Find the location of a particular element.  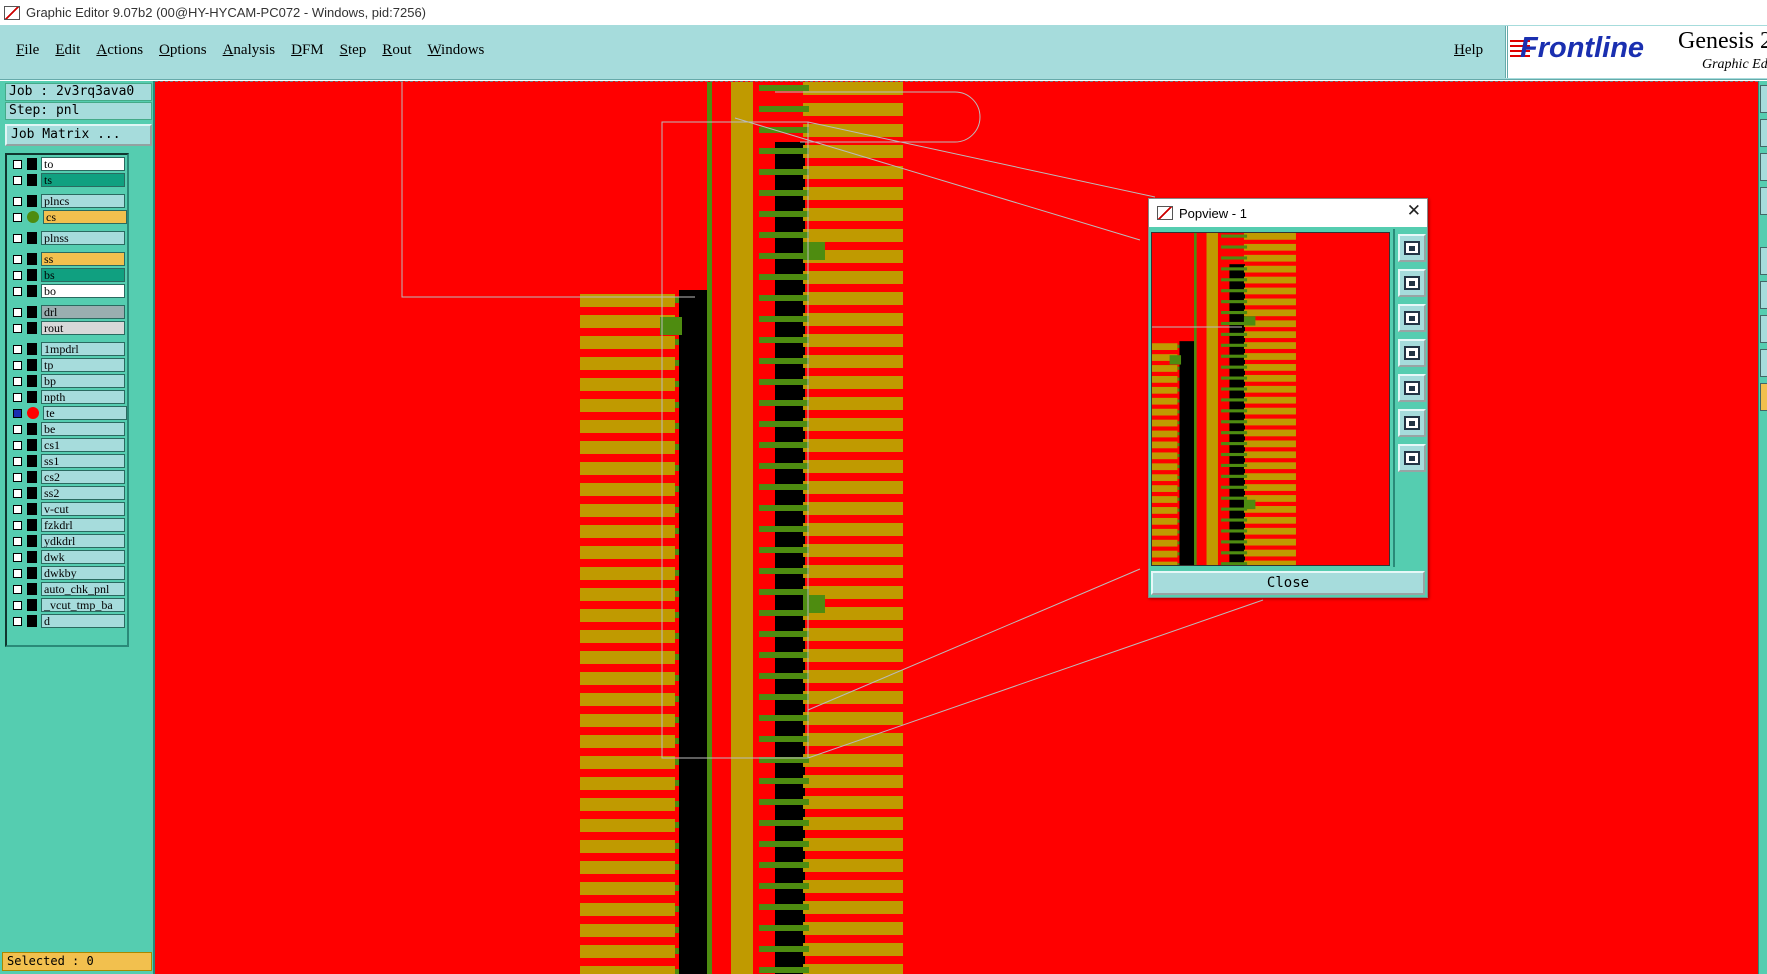

layer-name: ss1 is located at coordinates (83, 461).